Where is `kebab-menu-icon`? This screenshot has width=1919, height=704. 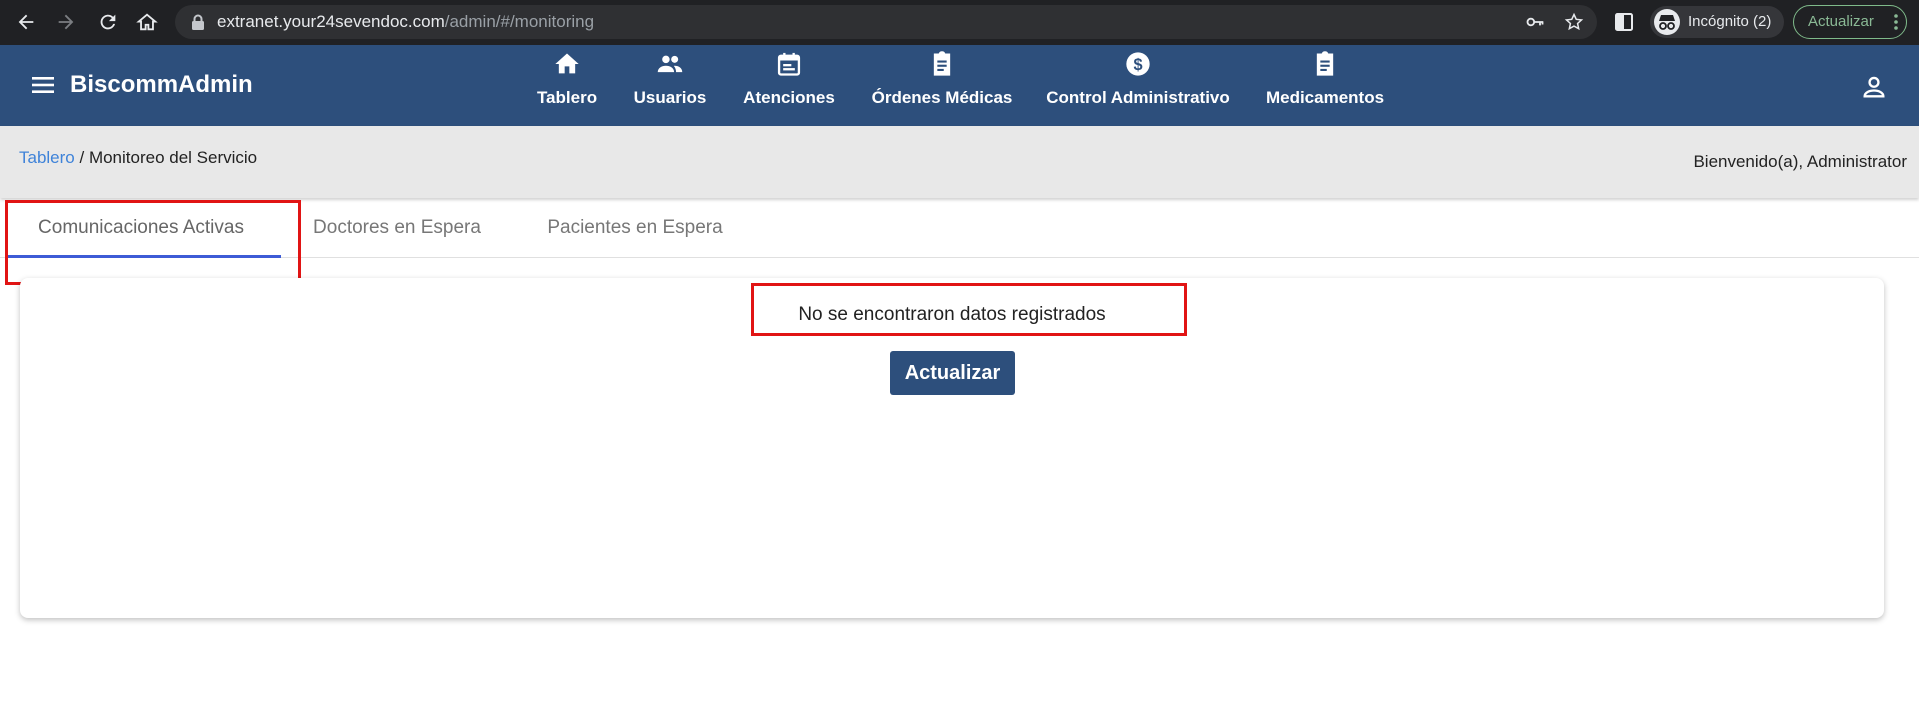 kebab-menu-icon is located at coordinates (1896, 22).